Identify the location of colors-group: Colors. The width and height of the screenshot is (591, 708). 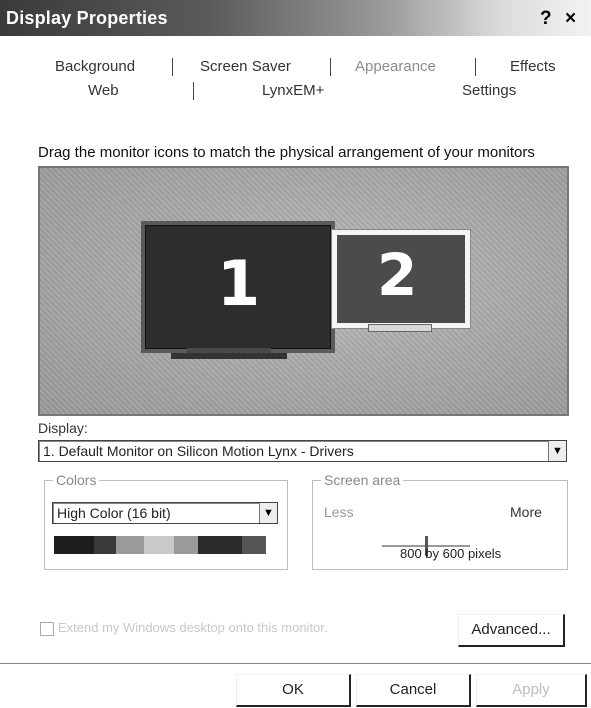
(166, 521).